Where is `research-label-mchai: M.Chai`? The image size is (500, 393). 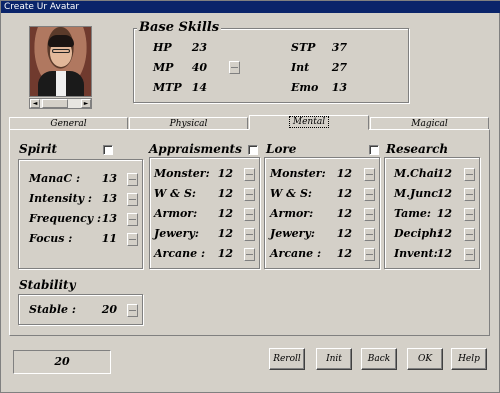
research-label-mchai: M.Chai is located at coordinates (416, 173).